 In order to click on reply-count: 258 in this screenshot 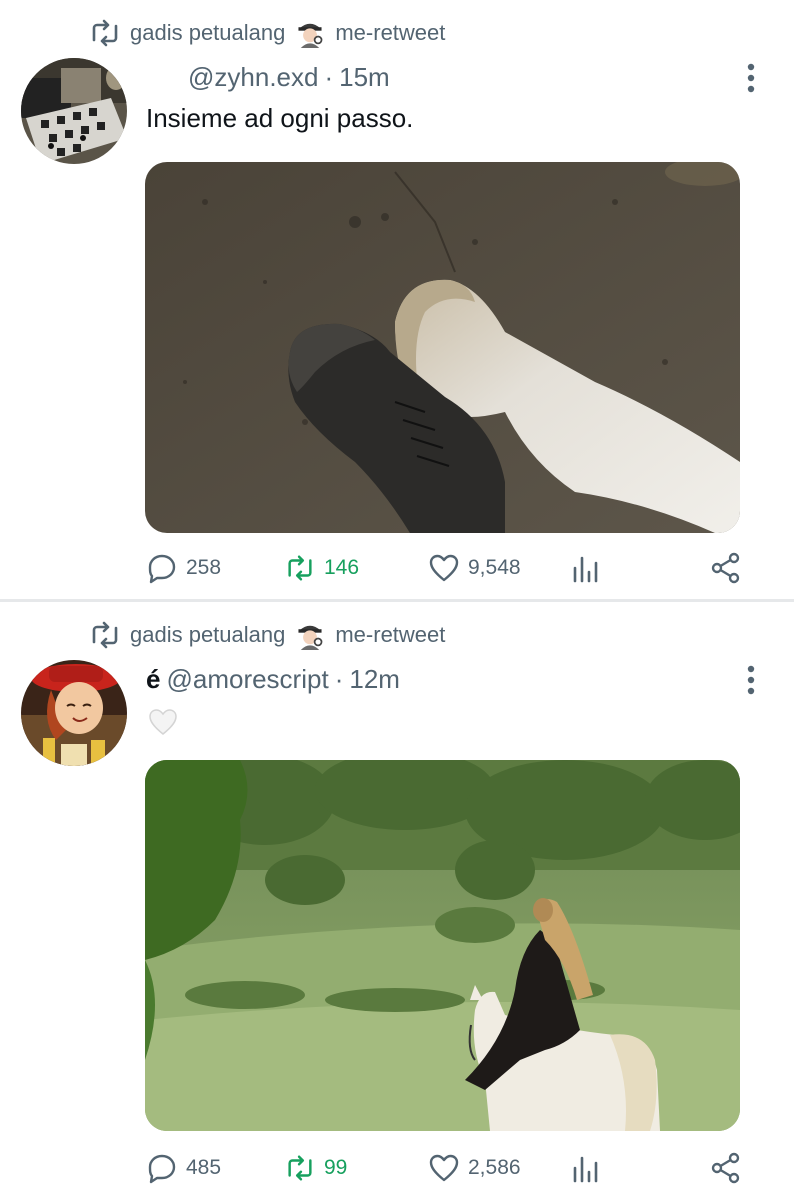, I will do `click(204, 567)`.